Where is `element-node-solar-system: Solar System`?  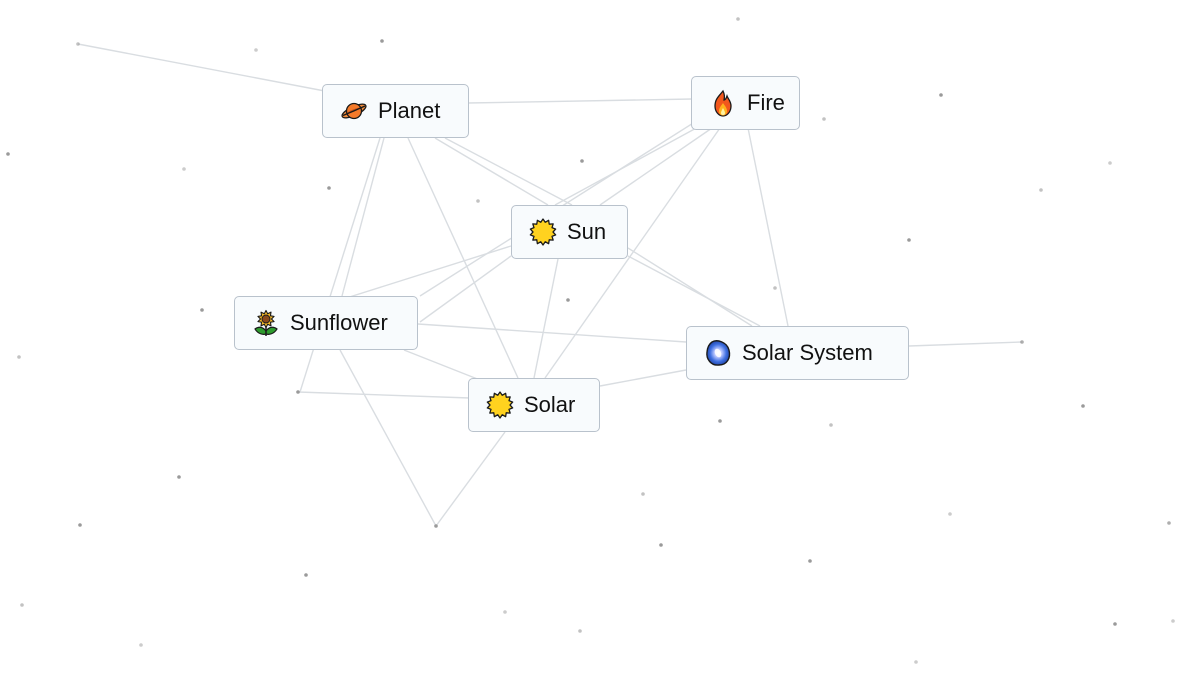
element-node-solar-system: Solar System is located at coordinates (797, 353).